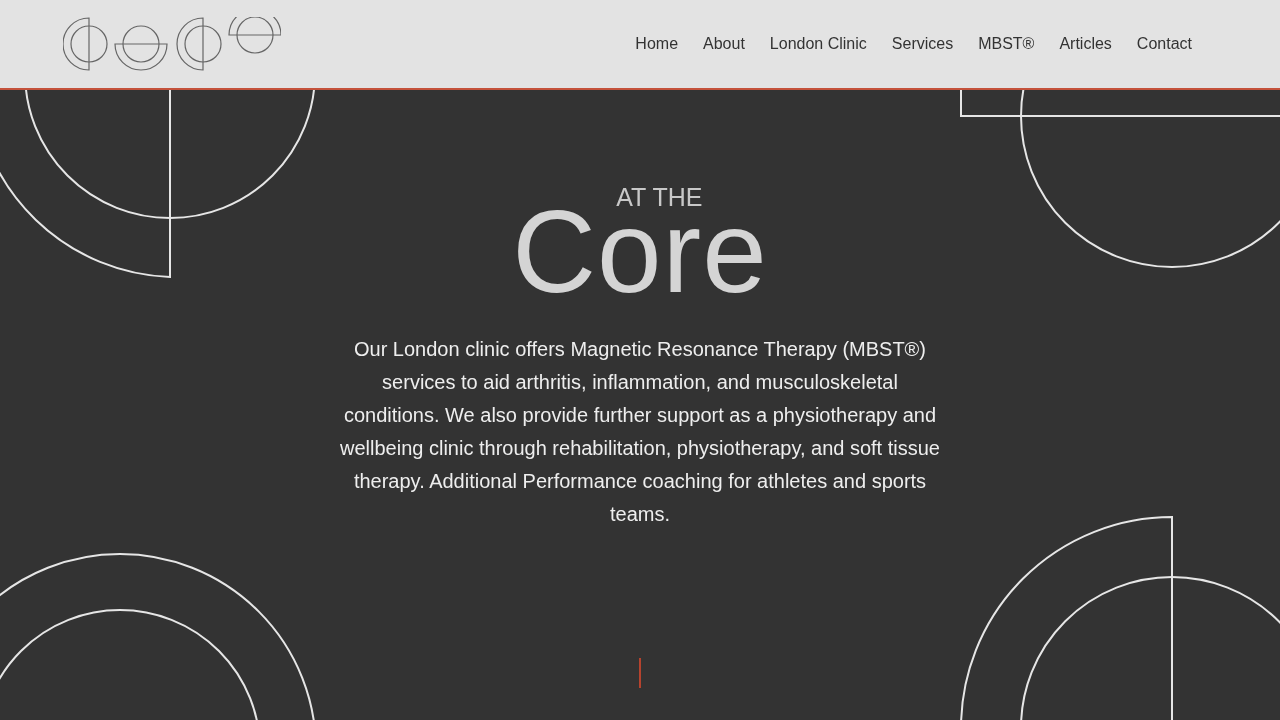  Describe the element at coordinates (1006, 44) in the screenshot. I see `nav-link: MBST®` at that location.